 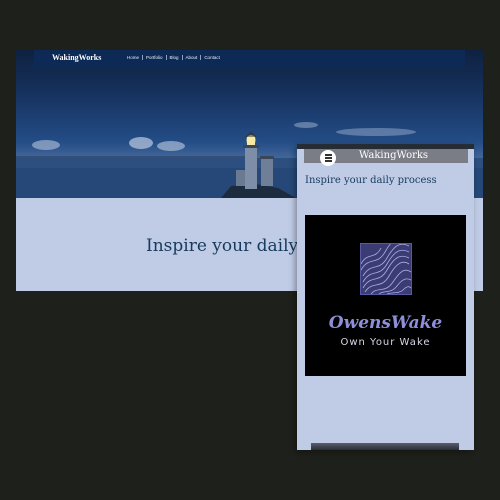 I want to click on main-menu: Home Portfolio Blog About Contact, so click(x=173, y=57).